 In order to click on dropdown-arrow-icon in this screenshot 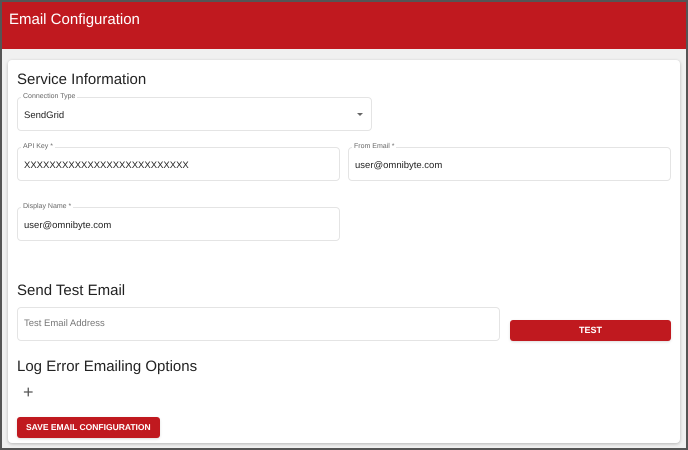, I will do `click(360, 114)`.